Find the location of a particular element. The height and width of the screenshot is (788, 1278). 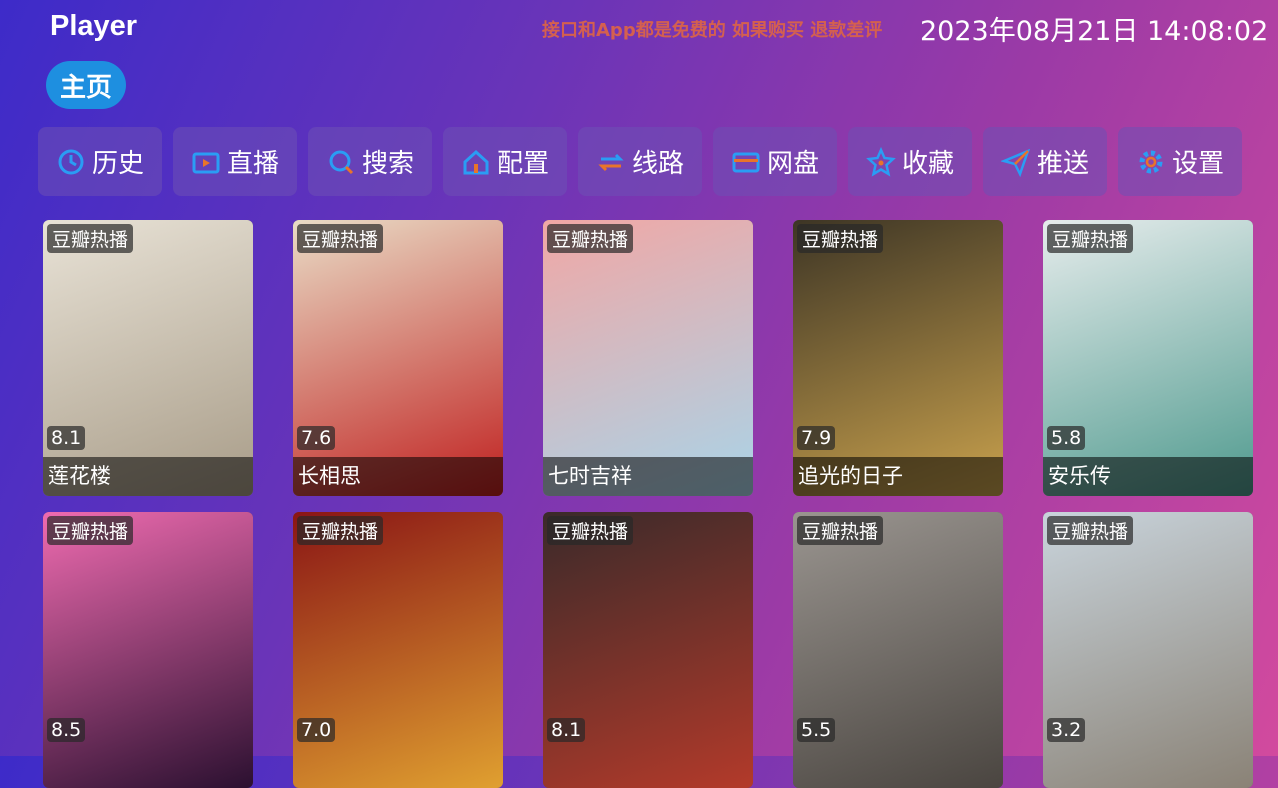

push-button: 推送 is located at coordinates (1045, 161).